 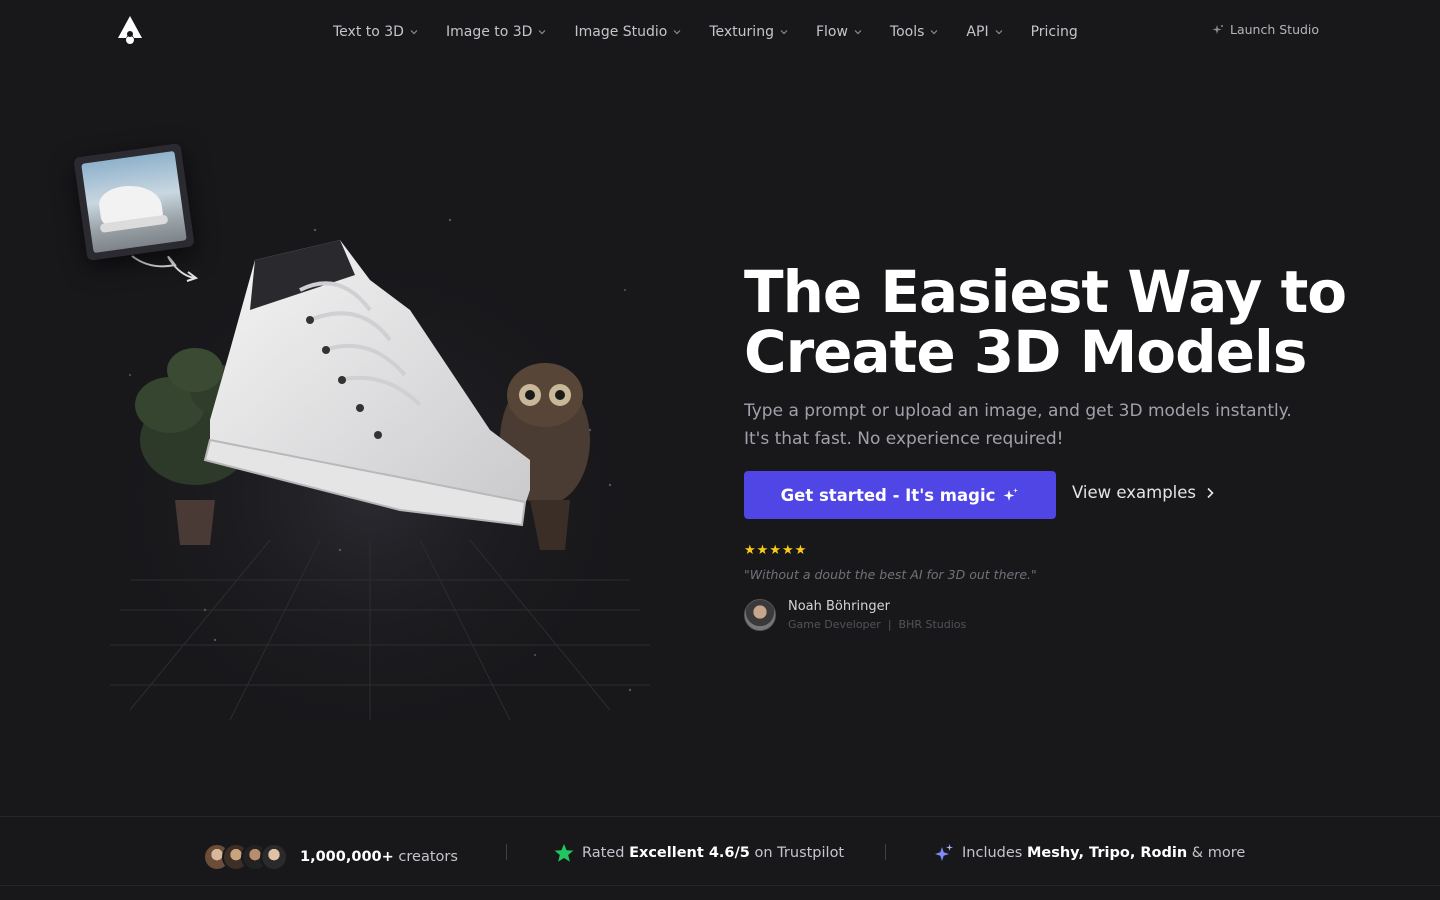 I want to click on creators-label: creators, so click(x=428, y=857).